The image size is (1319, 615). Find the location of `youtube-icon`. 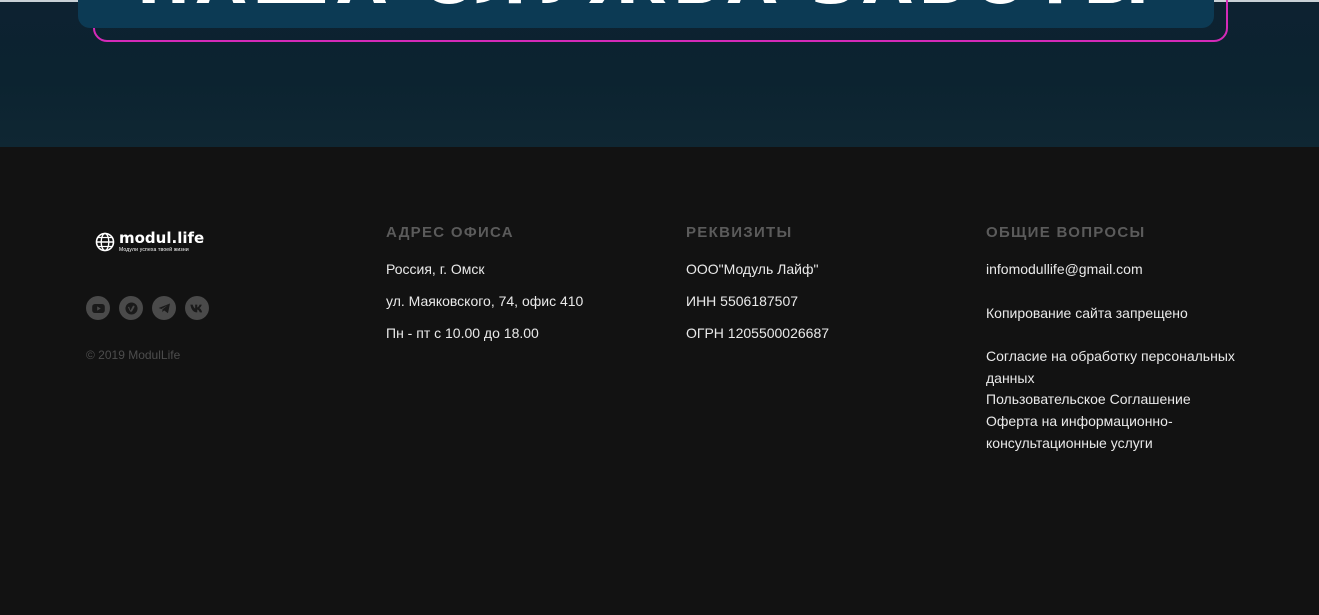

youtube-icon is located at coordinates (98, 308).